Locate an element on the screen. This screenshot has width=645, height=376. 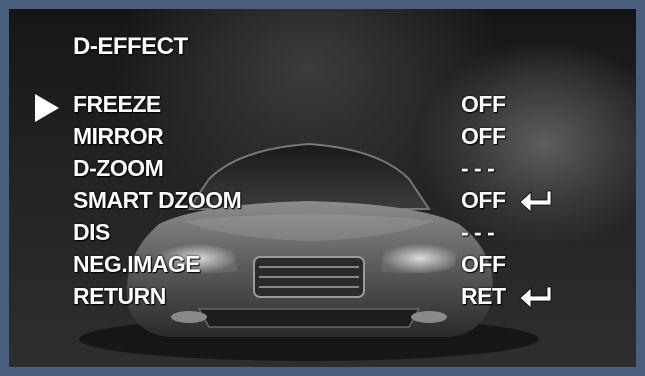
menu-item-freeze: FREEZE OFF is located at coordinates (322, 107).